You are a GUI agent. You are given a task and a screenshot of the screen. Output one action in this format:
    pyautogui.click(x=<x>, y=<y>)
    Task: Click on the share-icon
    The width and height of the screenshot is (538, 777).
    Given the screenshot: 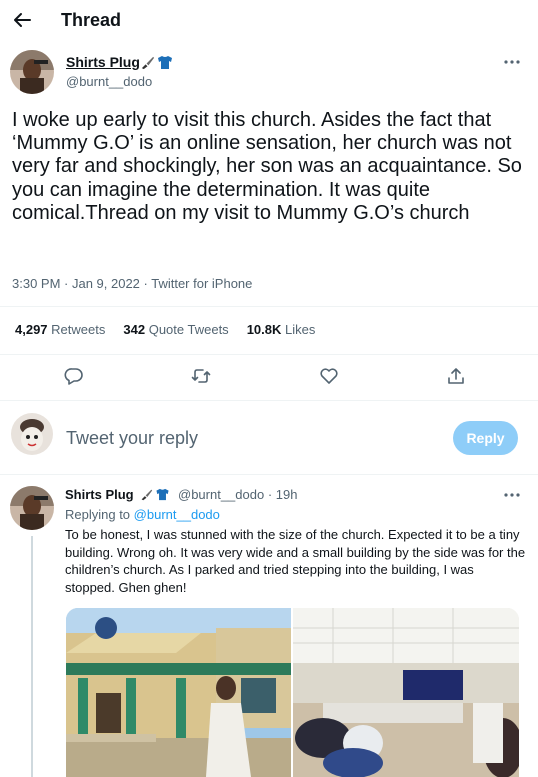 What is the action you would take?
    pyautogui.click(x=456, y=376)
    